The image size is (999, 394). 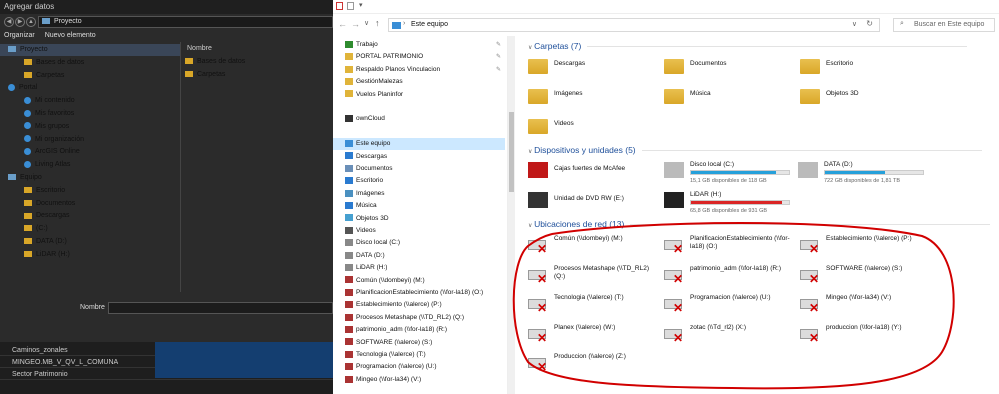 I want to click on nav-item: Disco local (C:), so click(x=419, y=243).